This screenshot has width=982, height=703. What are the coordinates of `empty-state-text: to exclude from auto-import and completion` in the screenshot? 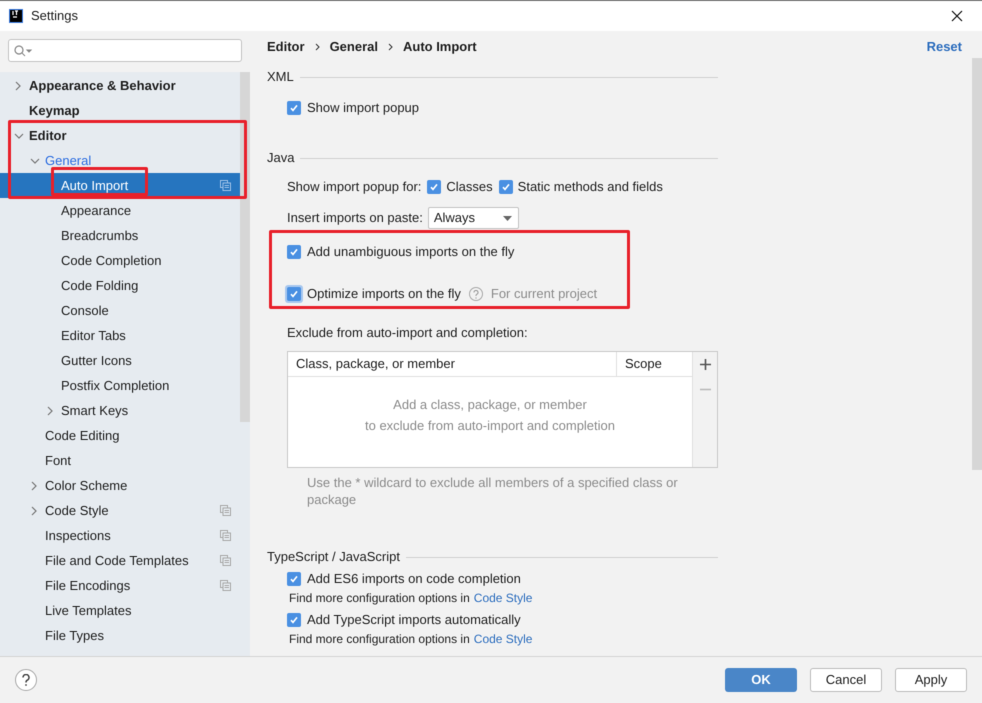 It's located at (489, 425).